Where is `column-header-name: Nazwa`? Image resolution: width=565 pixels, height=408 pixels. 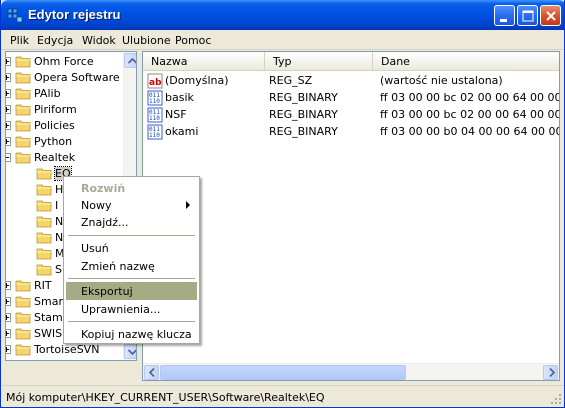
column-header-name: Nazwa is located at coordinates (204, 61).